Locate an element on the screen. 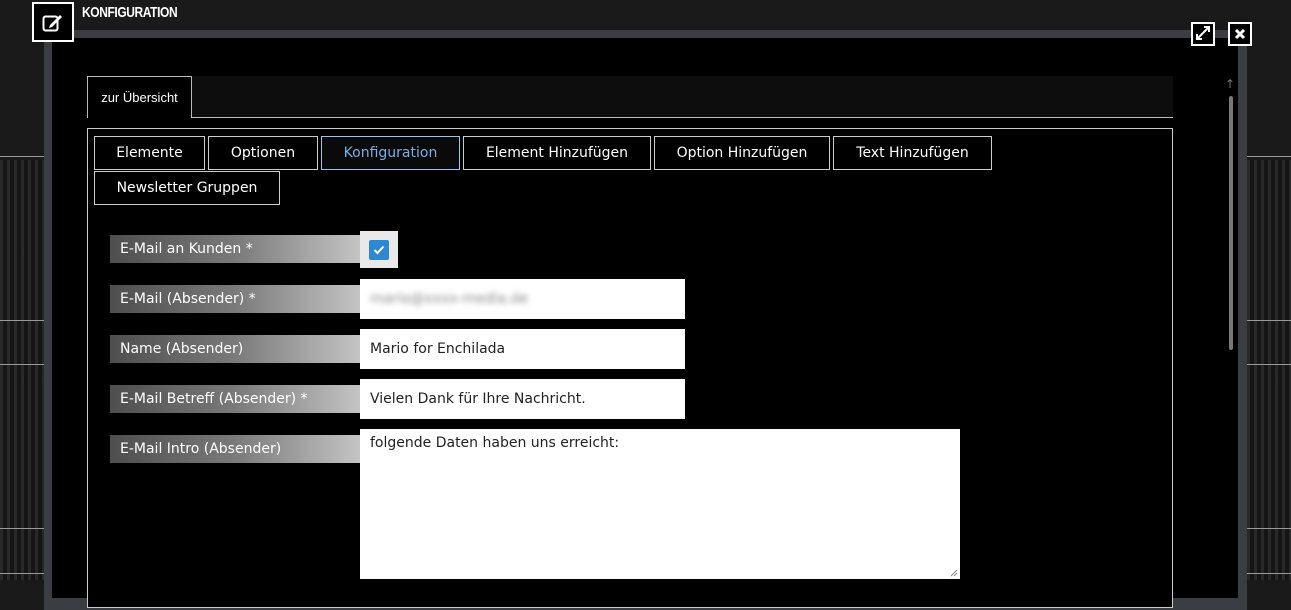 This screenshot has height=610, width=1291. maximize-button is located at coordinates (1203, 34).